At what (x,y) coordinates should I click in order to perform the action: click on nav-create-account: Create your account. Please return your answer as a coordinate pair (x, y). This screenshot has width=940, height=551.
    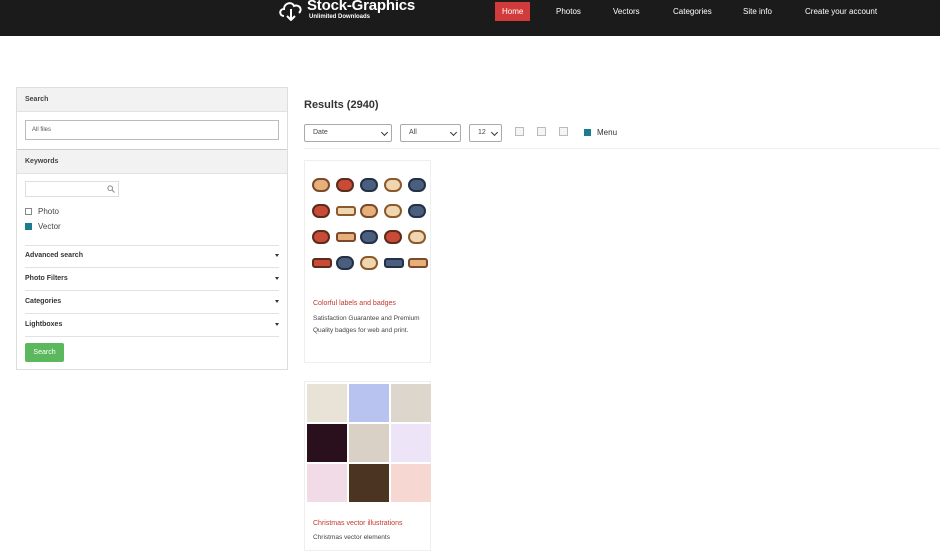
    Looking at the image, I should click on (841, 11).